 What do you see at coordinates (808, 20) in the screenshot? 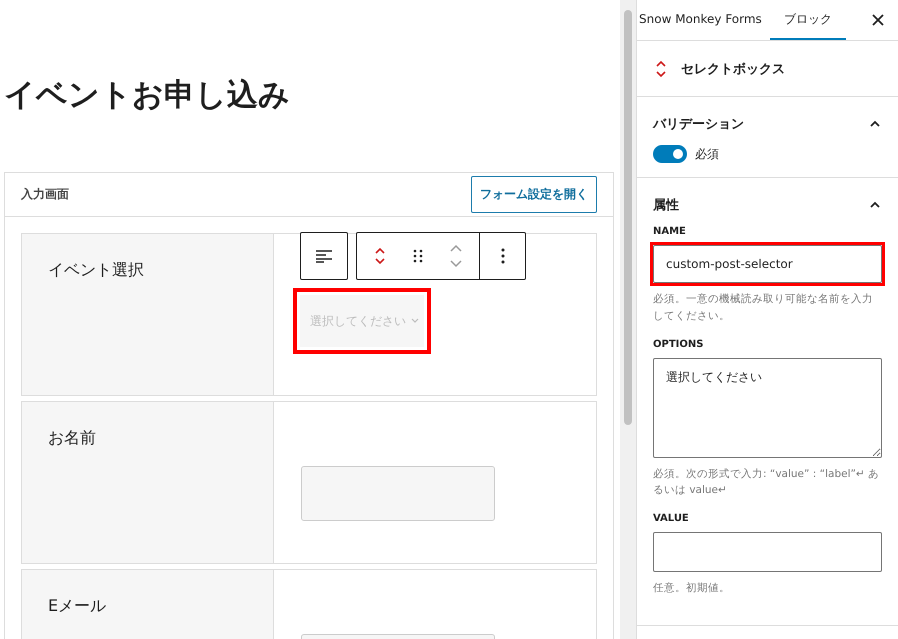
I see `sidebar-tab: ブロック` at bounding box center [808, 20].